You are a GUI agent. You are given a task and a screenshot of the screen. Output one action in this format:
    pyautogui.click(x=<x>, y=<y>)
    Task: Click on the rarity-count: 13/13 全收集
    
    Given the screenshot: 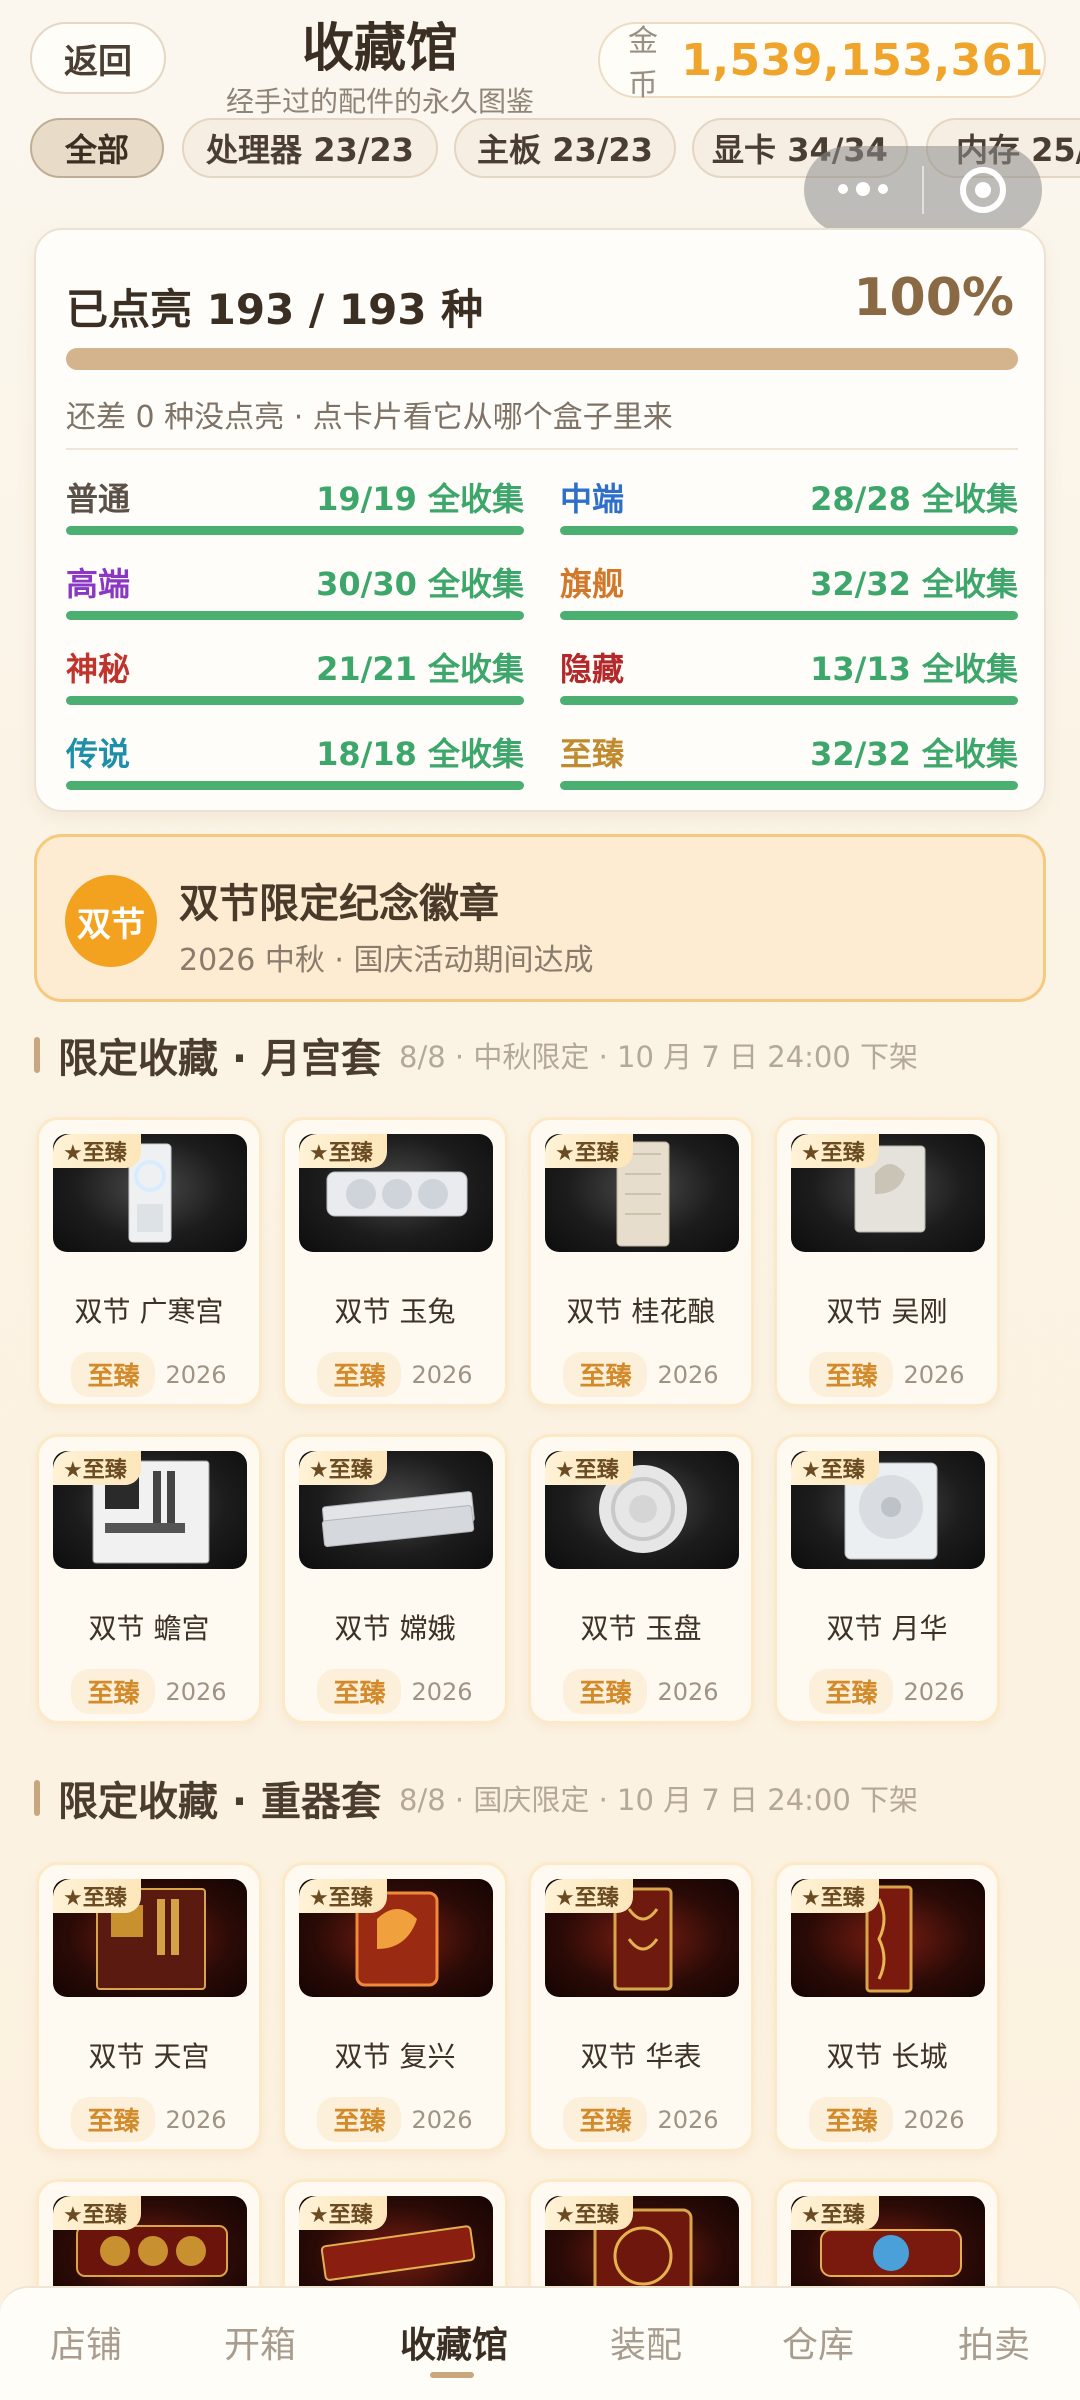 What is the action you would take?
    pyautogui.click(x=914, y=669)
    